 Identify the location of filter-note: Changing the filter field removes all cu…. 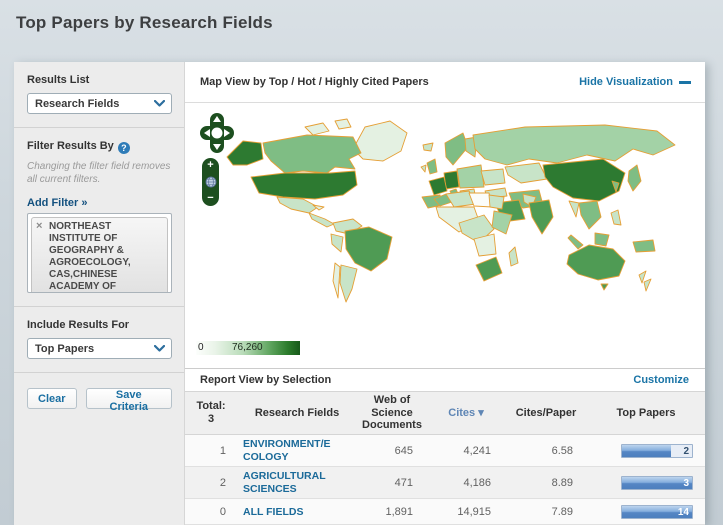
(99, 173).